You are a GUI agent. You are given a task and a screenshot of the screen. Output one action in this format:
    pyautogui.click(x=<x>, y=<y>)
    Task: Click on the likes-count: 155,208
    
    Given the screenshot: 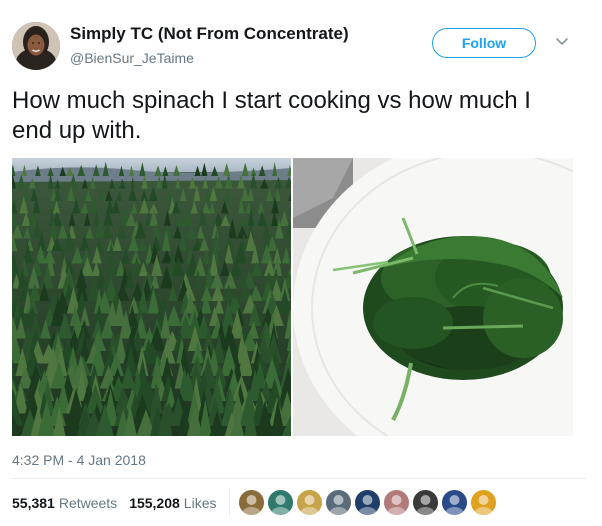 What is the action you would take?
    pyautogui.click(x=154, y=503)
    